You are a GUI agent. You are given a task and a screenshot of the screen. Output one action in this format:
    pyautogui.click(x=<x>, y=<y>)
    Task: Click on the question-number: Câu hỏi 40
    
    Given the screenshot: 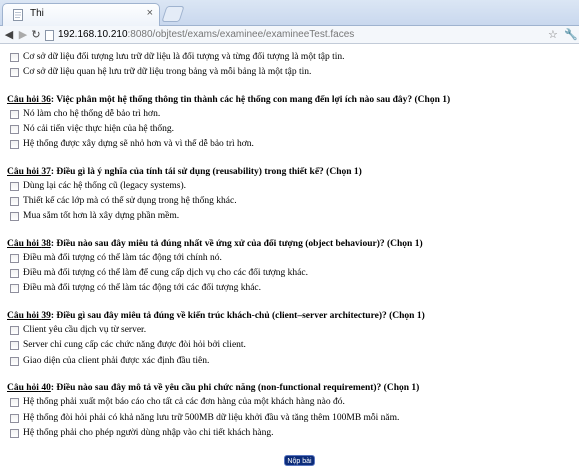 What is the action you would take?
    pyautogui.click(x=29, y=388)
    